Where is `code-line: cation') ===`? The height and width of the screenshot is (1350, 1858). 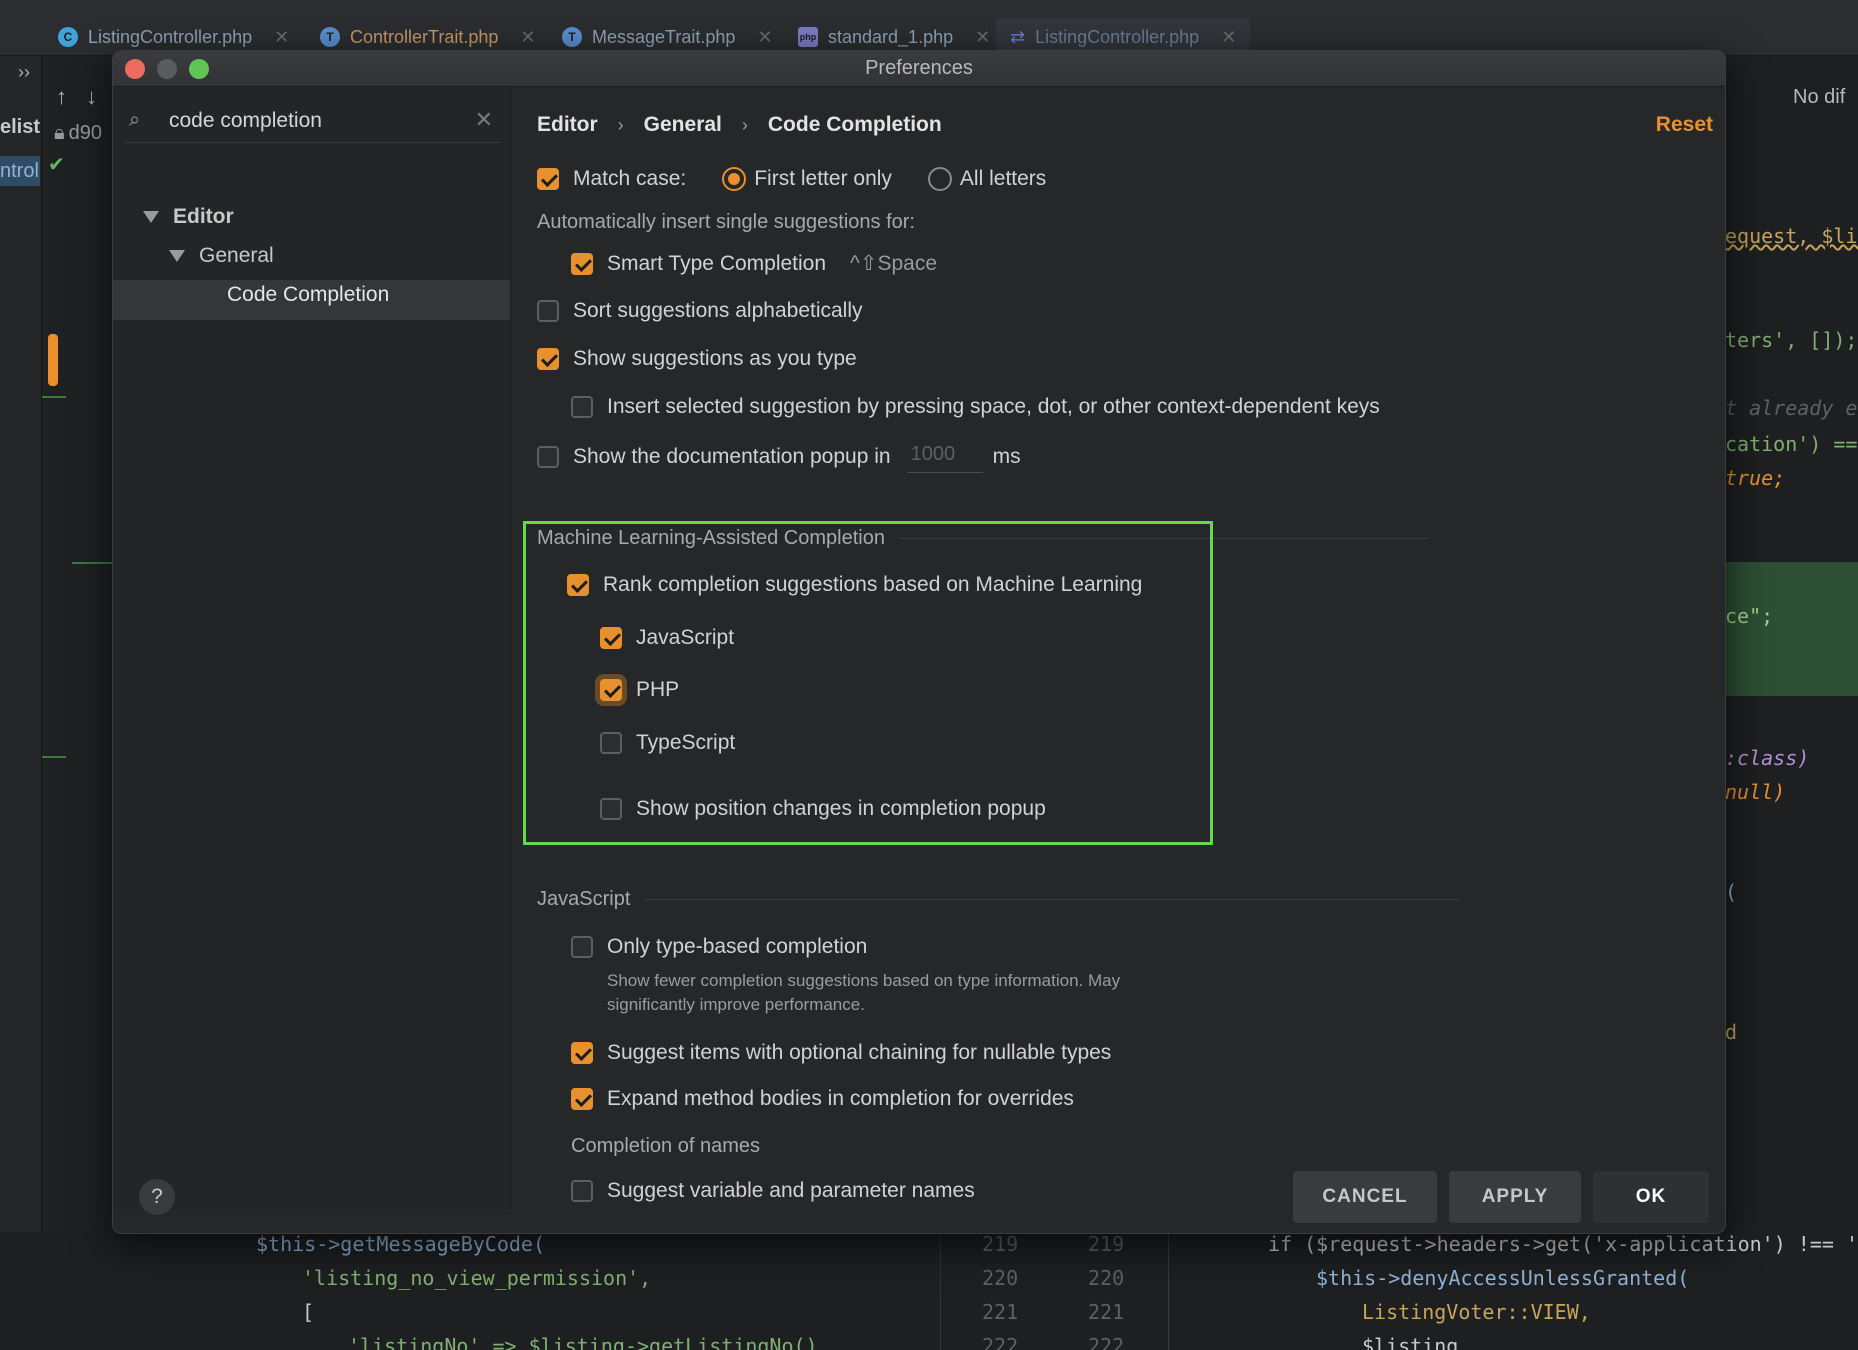
code-line: cation') === is located at coordinates (1791, 444).